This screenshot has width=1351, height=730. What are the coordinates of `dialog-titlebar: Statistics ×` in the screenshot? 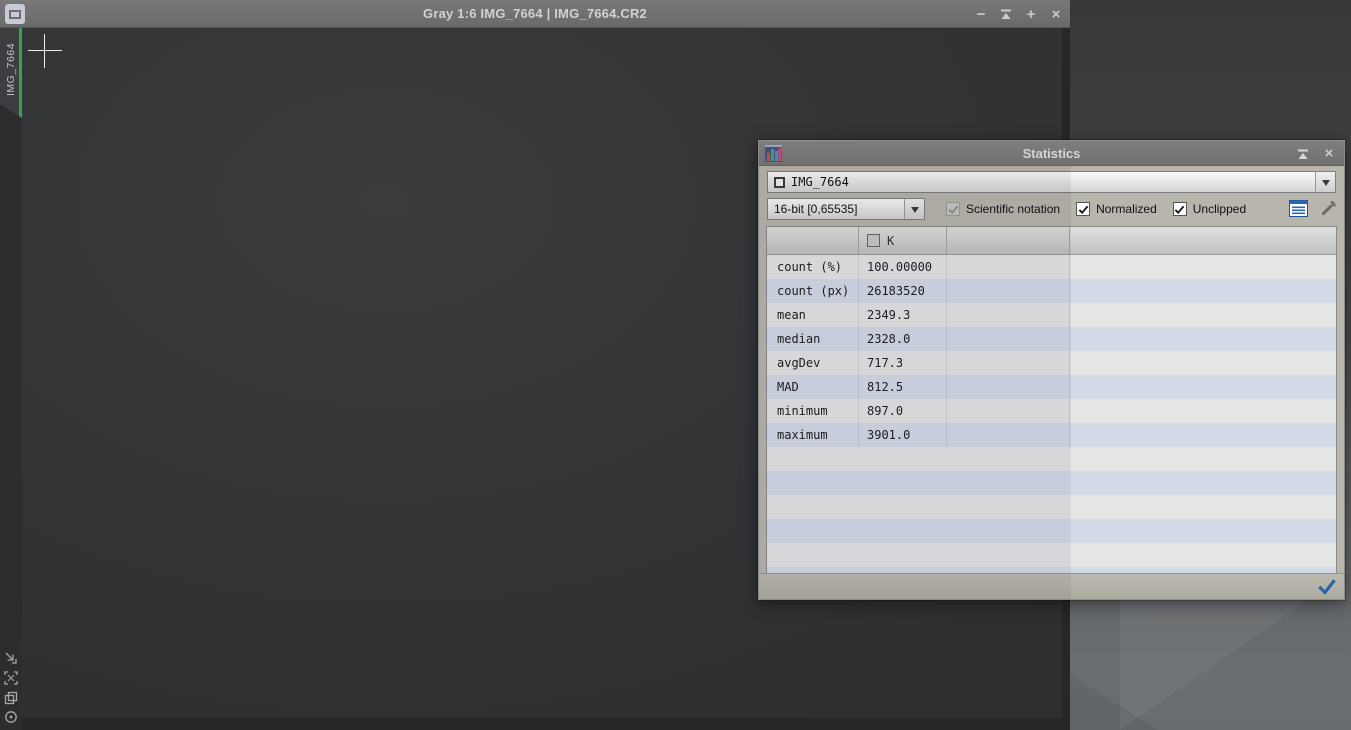 It's located at (1051, 153).